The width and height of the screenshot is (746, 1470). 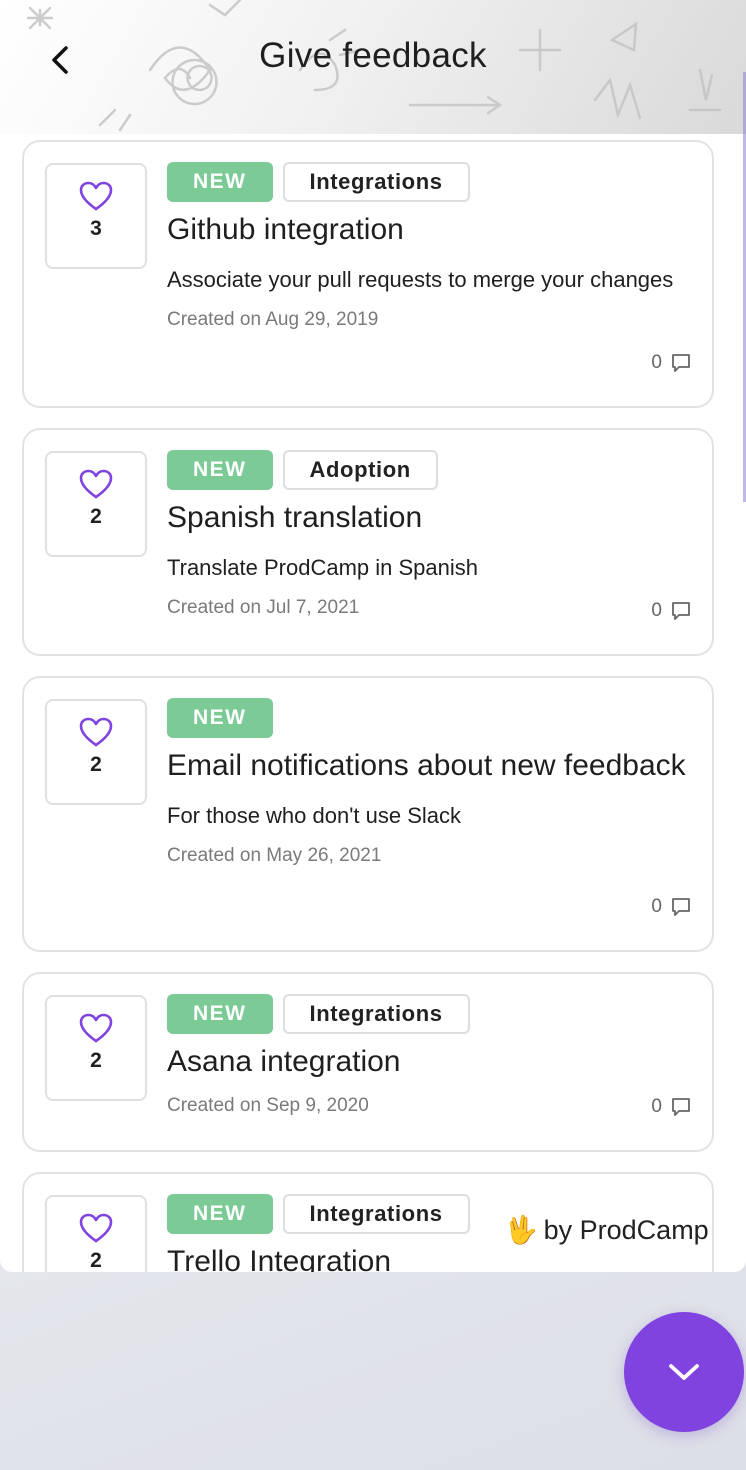 I want to click on chevron-down-icon, so click(x=684, y=1372).